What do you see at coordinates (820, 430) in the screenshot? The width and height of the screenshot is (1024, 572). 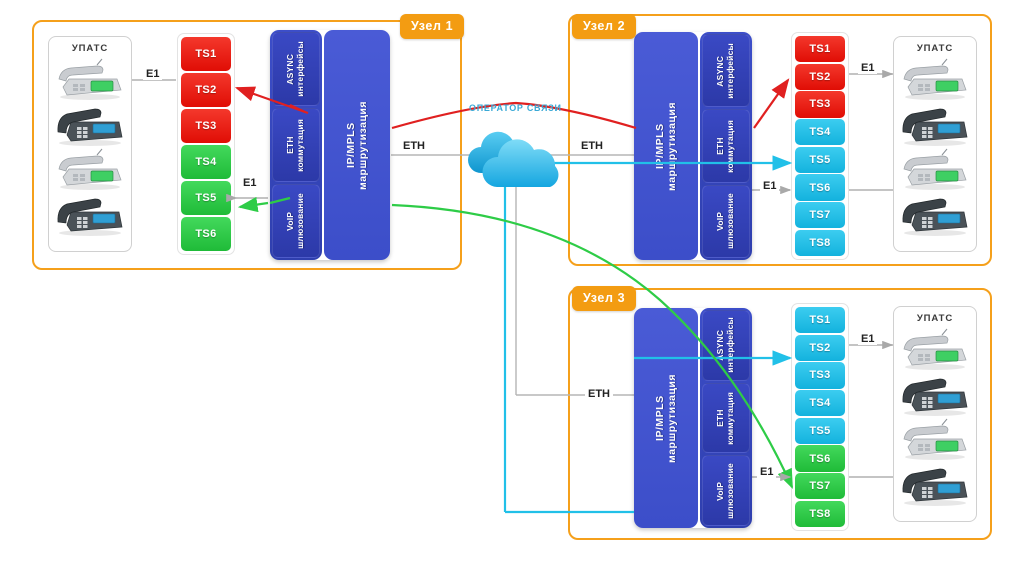 I see `timeslot-ts5-node3: TS5` at bounding box center [820, 430].